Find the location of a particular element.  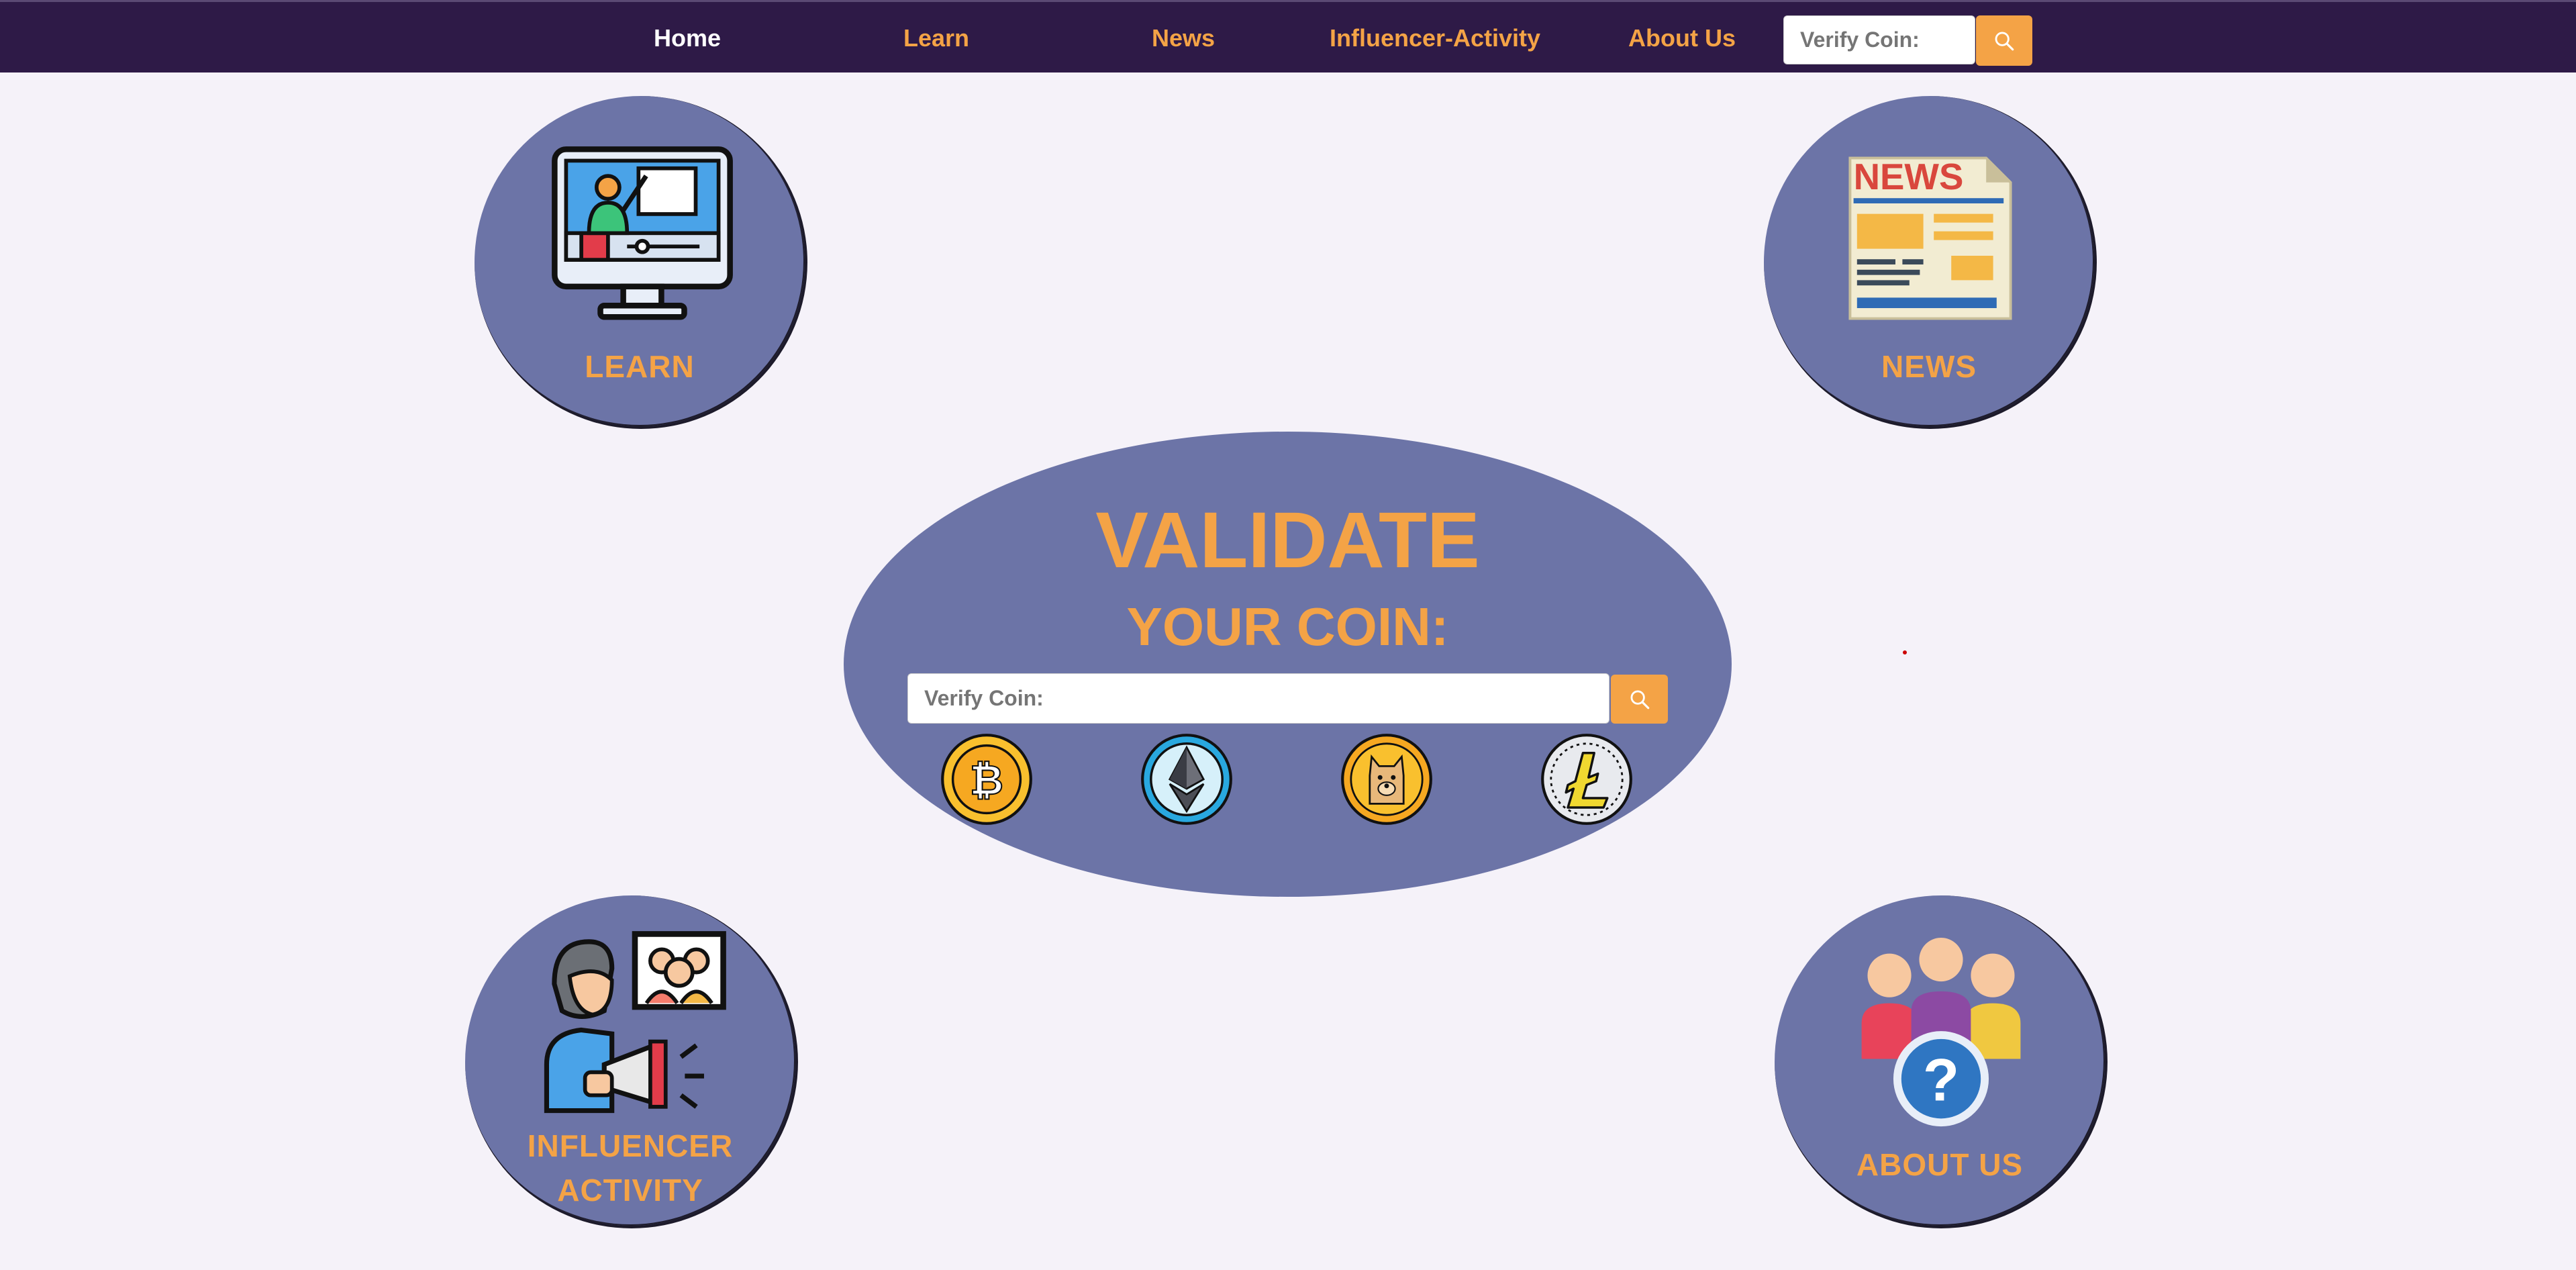

validate-title: VALIDATE is located at coordinates (1287, 541).